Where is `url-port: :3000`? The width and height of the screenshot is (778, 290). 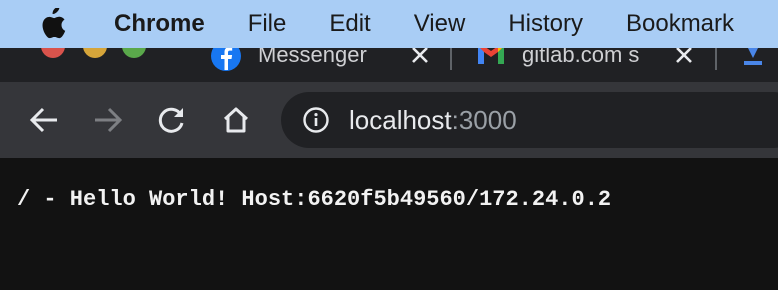
url-port: :3000 is located at coordinates (484, 119).